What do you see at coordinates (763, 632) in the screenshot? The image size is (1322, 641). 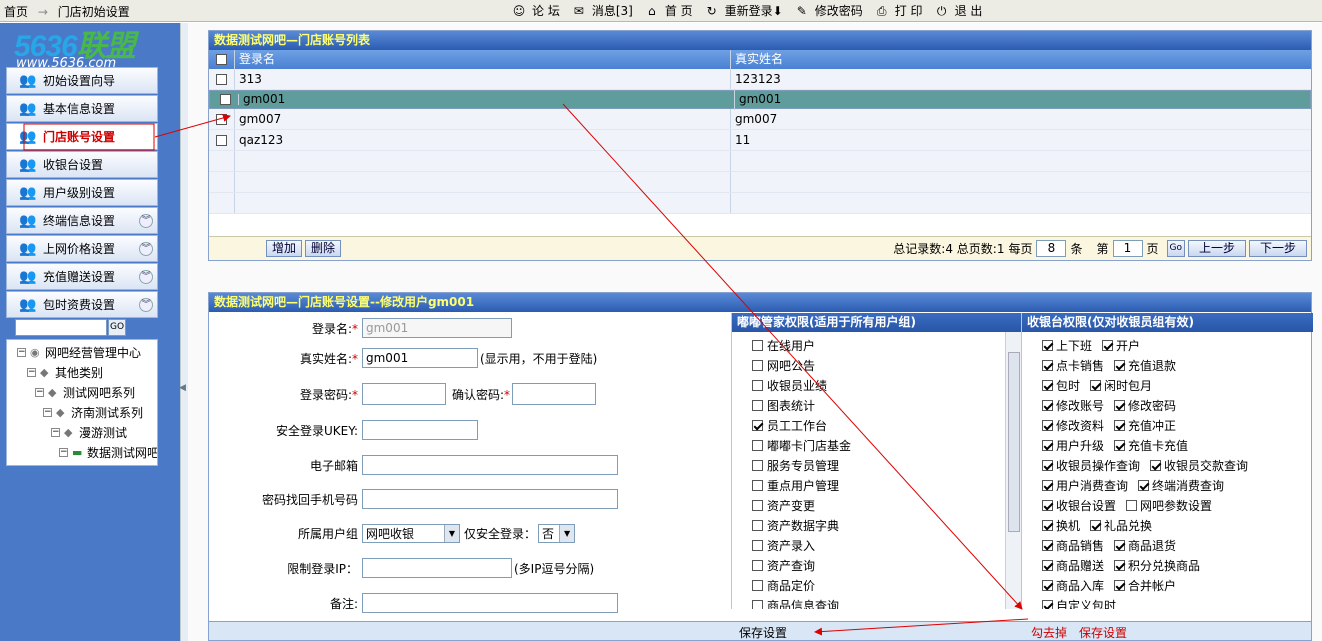 I see `save-settings-button: 保存设置` at bounding box center [763, 632].